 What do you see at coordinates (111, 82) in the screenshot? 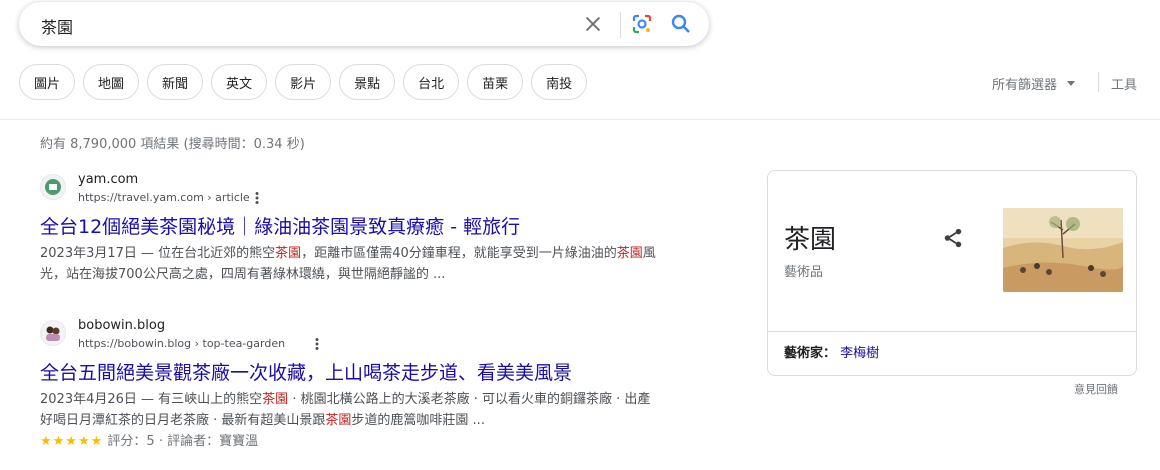
I see `chip-maps: 地圖` at bounding box center [111, 82].